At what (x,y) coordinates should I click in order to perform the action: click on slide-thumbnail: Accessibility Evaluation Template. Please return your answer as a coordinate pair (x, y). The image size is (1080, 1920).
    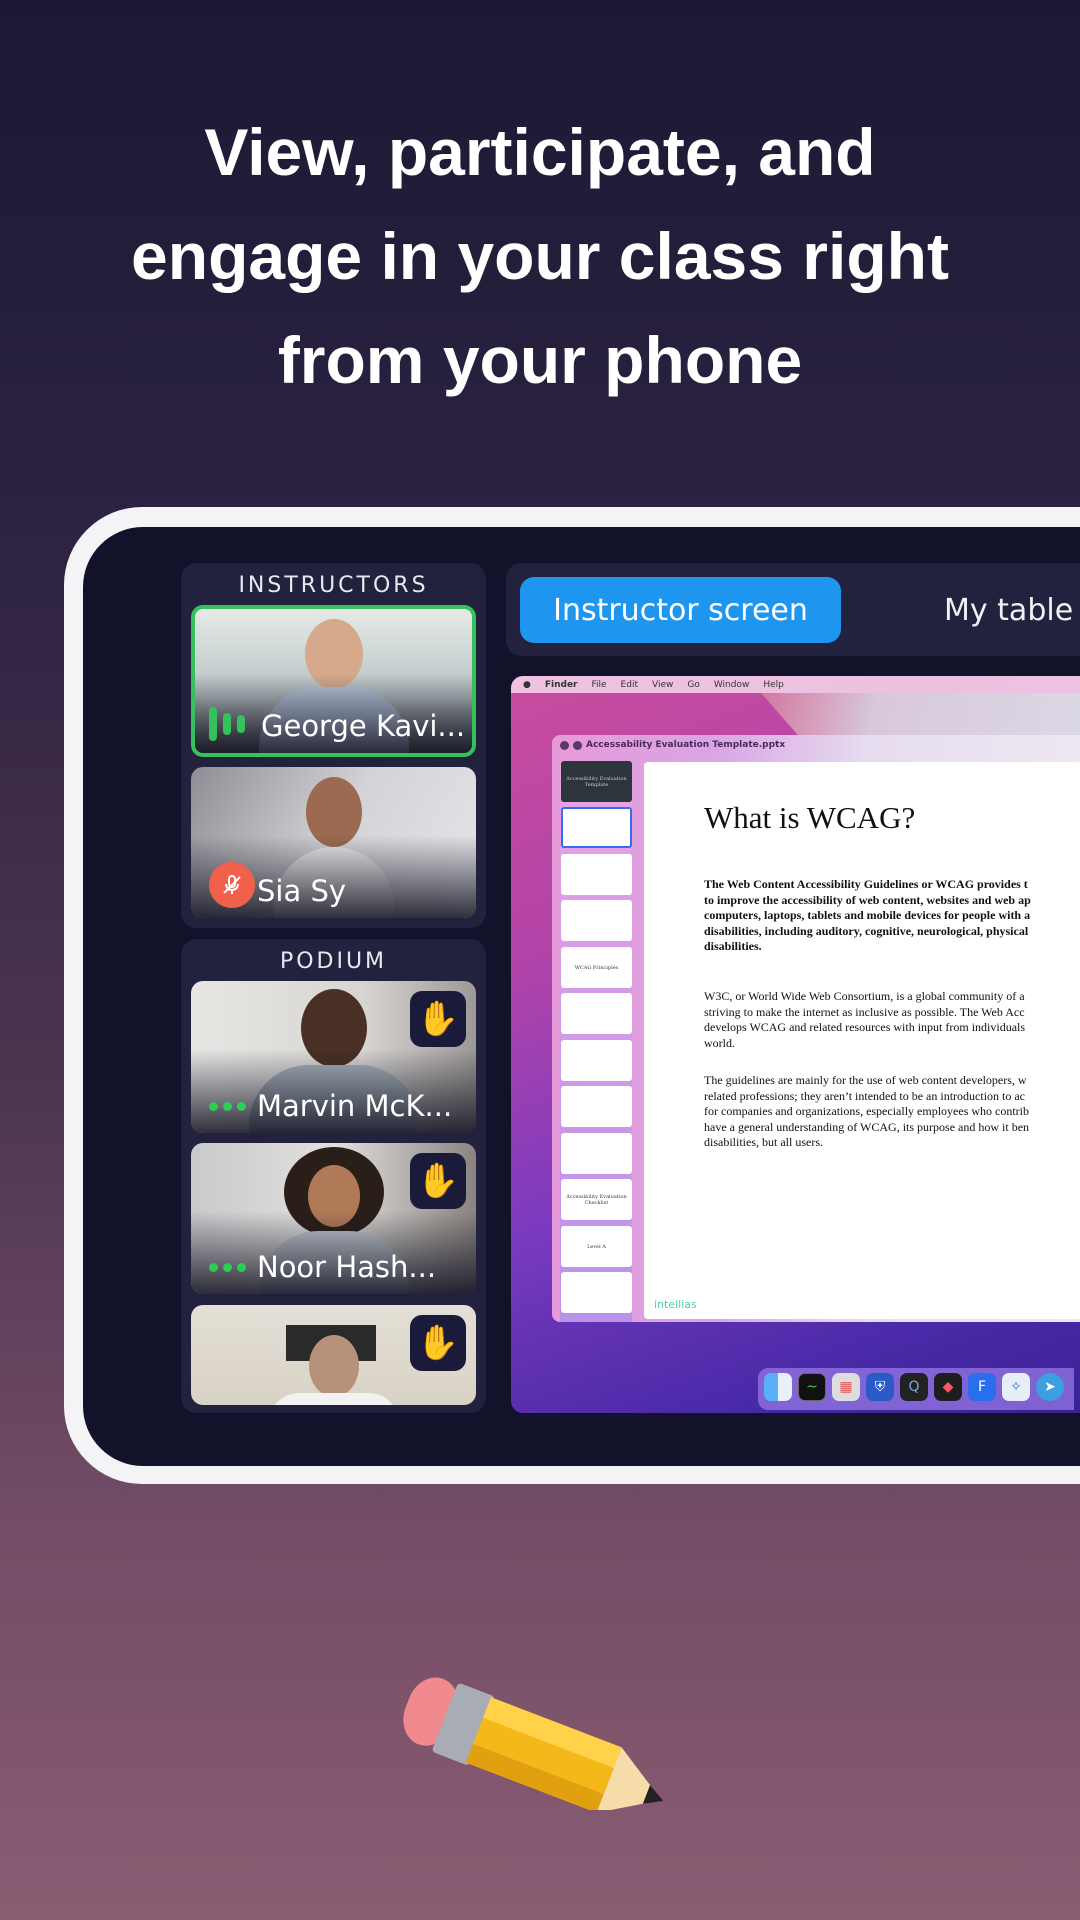
    Looking at the image, I should click on (596, 781).